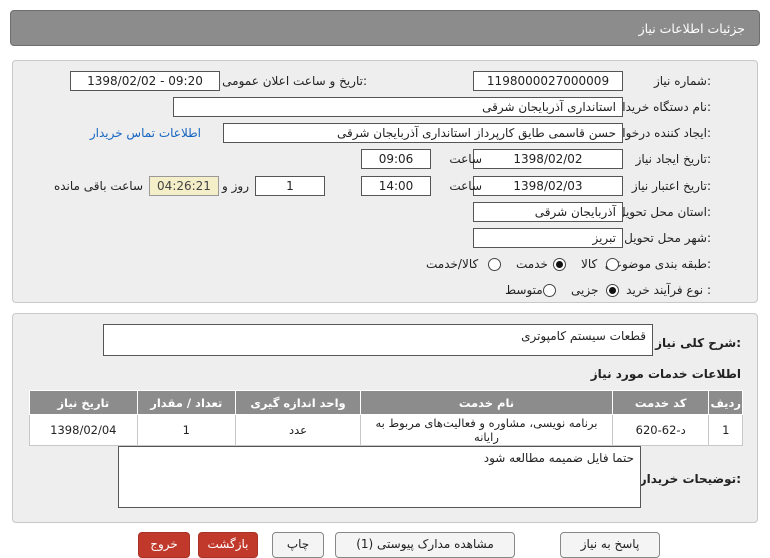  Describe the element at coordinates (145, 81) in the screenshot. I see `announce-datetime-field: 1398/02/02 - 09:20` at that location.